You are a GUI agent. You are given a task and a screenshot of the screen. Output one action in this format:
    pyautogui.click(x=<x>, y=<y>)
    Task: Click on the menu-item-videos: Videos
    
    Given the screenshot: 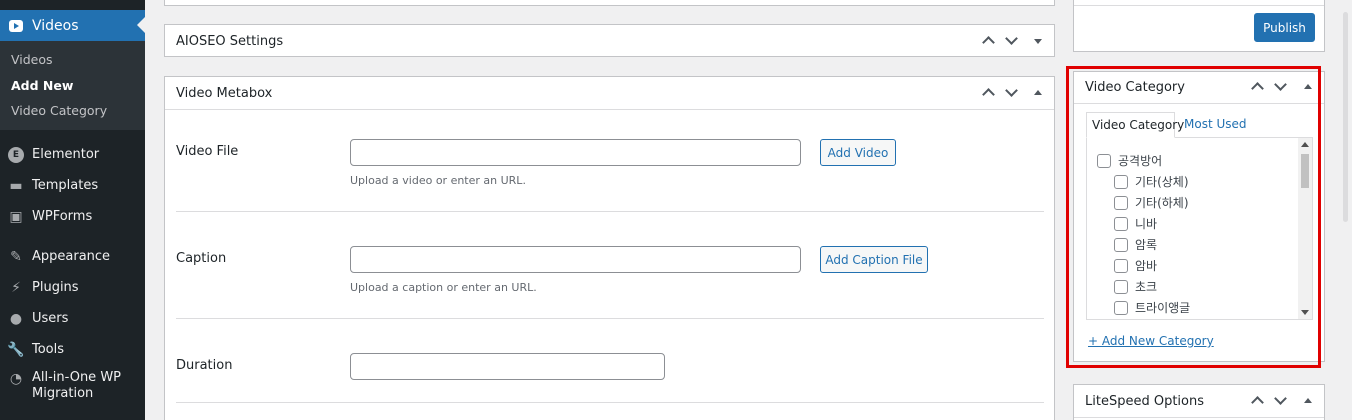 What is the action you would take?
    pyautogui.click(x=72, y=25)
    